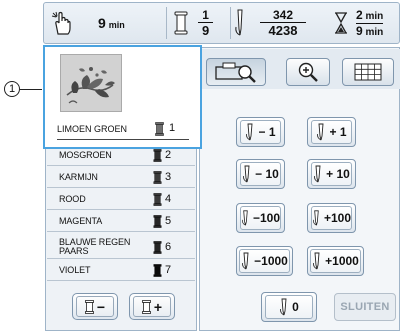  Describe the element at coordinates (337, 218) in the screenshot. I see `step-label: +100` at that location.